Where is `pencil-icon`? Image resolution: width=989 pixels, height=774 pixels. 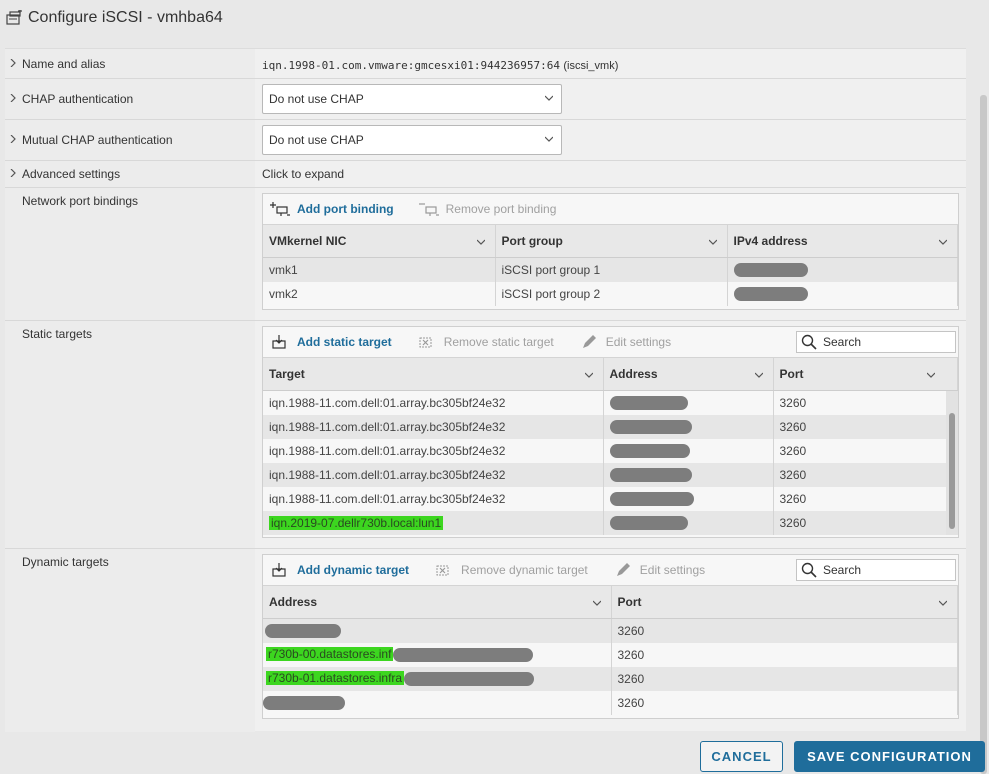
pencil-icon is located at coordinates (589, 342).